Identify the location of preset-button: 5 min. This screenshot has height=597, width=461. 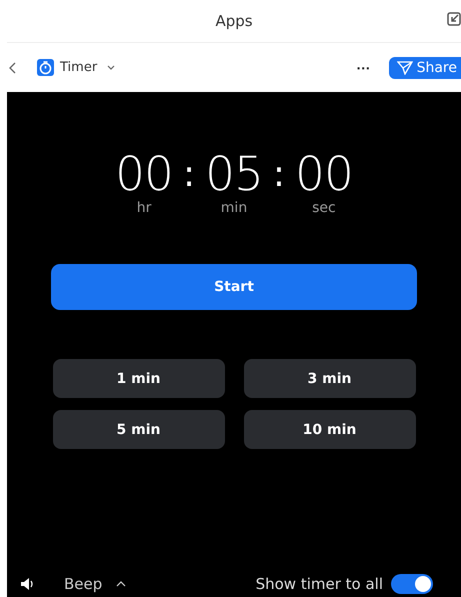
(138, 429).